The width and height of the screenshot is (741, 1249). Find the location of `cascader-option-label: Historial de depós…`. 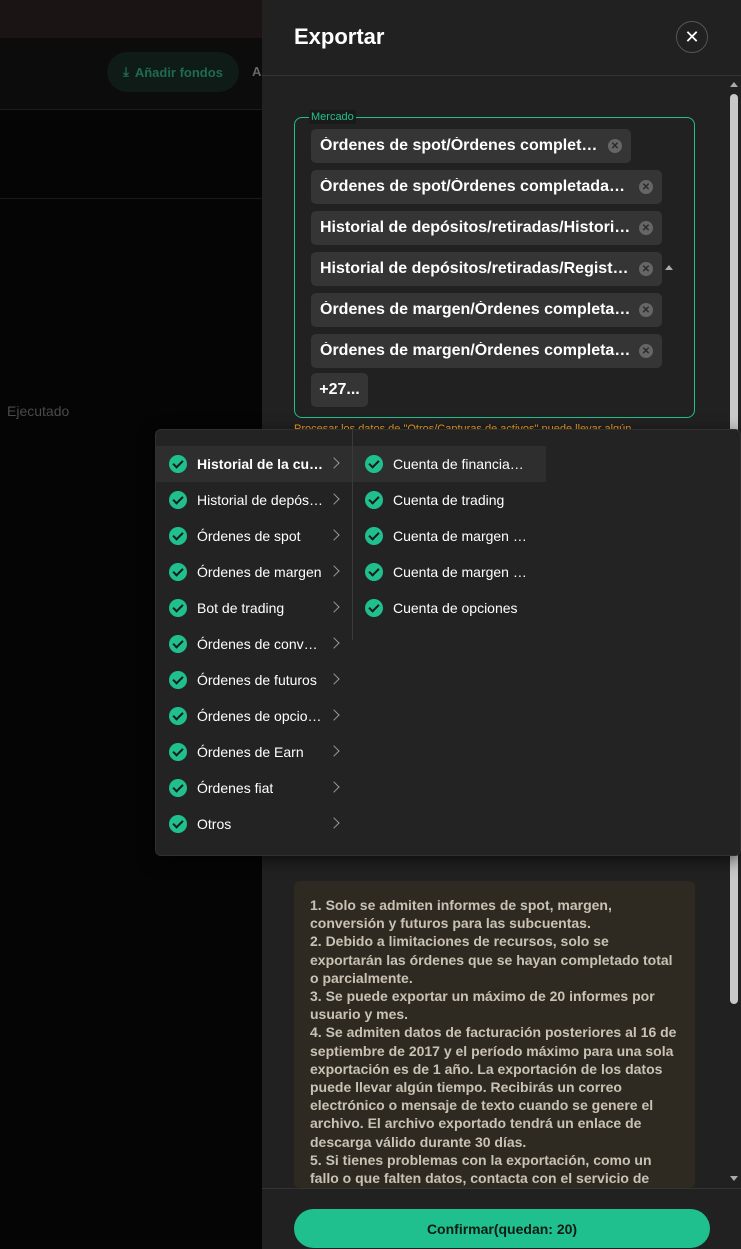

cascader-option-label: Historial de depós… is located at coordinates (260, 500).